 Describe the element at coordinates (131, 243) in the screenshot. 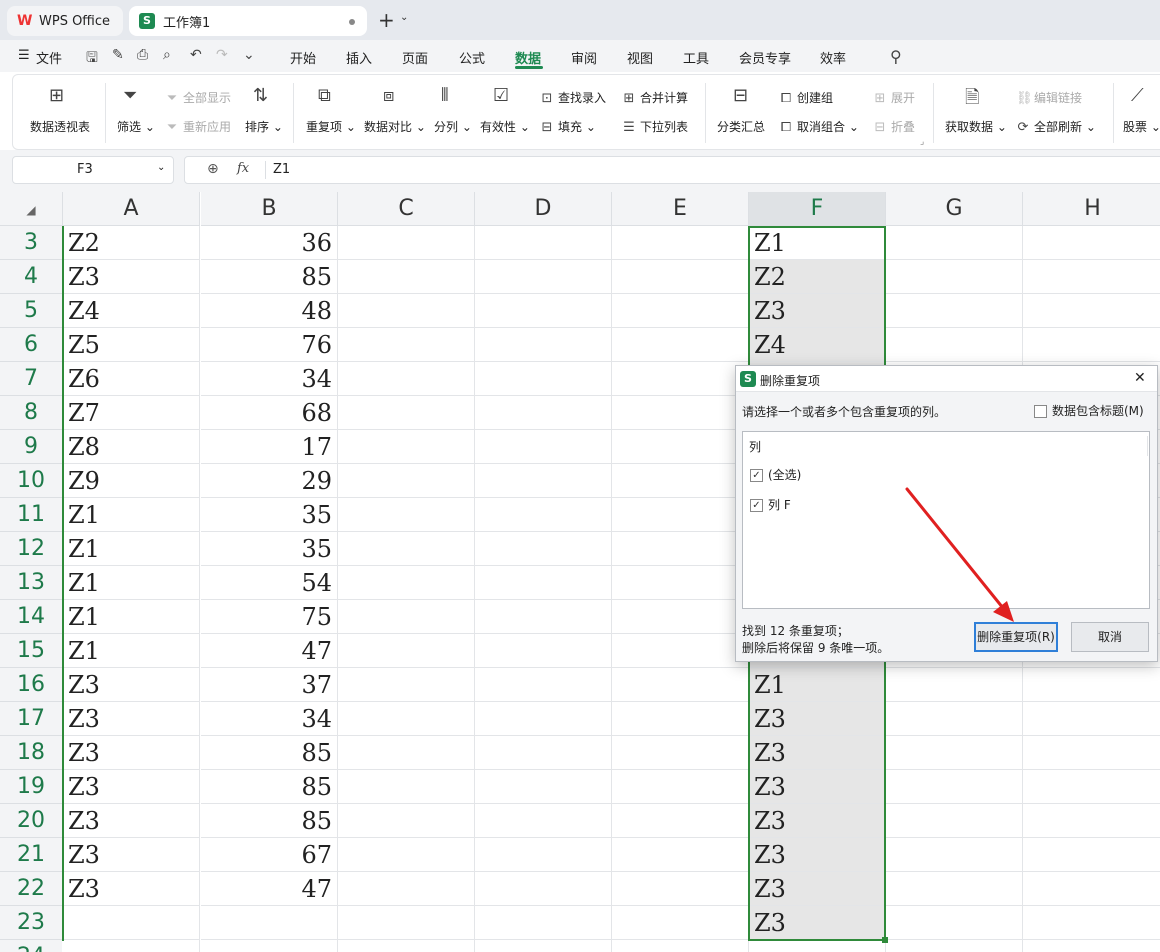

I see `cell-a-3: Z2` at that location.